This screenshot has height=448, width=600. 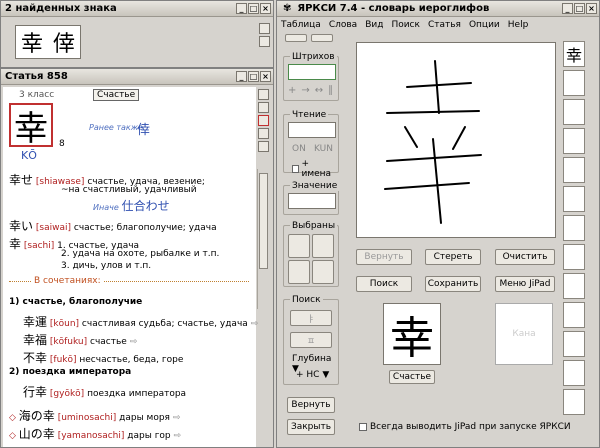 I want to click on split-icon: ↔, so click(x=319, y=90).